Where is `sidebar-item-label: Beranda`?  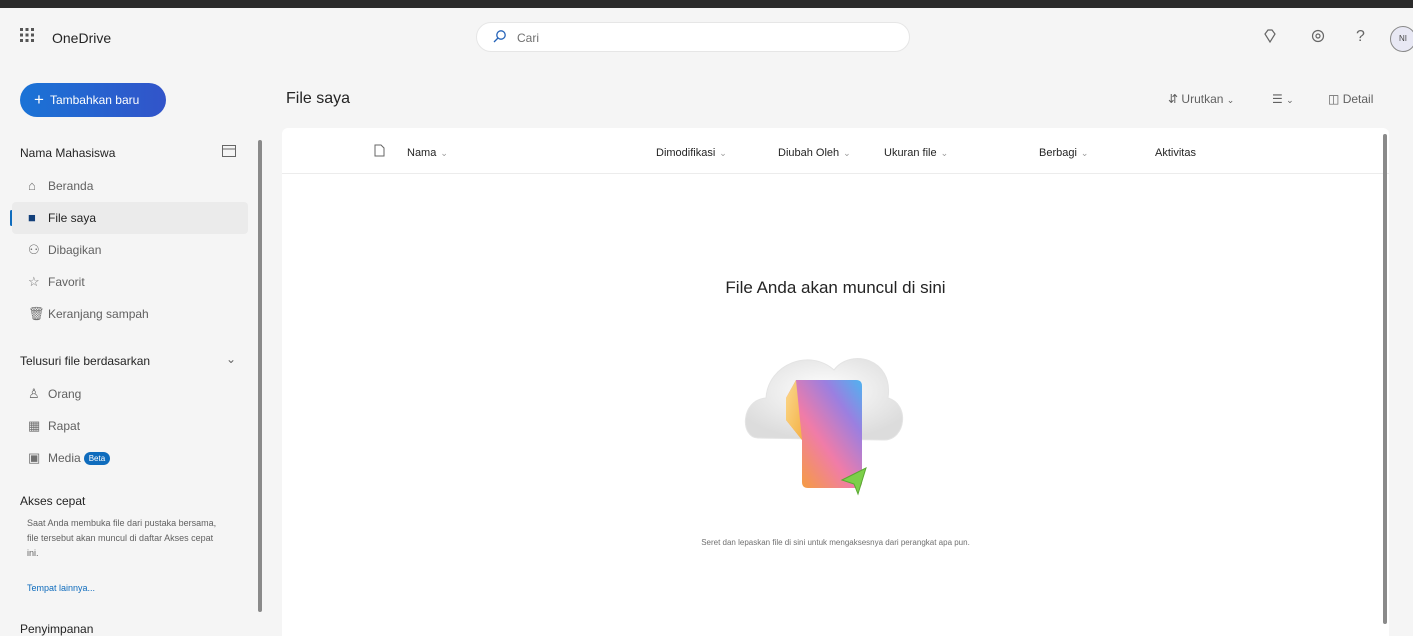
sidebar-item-label: Beranda is located at coordinates (71, 186).